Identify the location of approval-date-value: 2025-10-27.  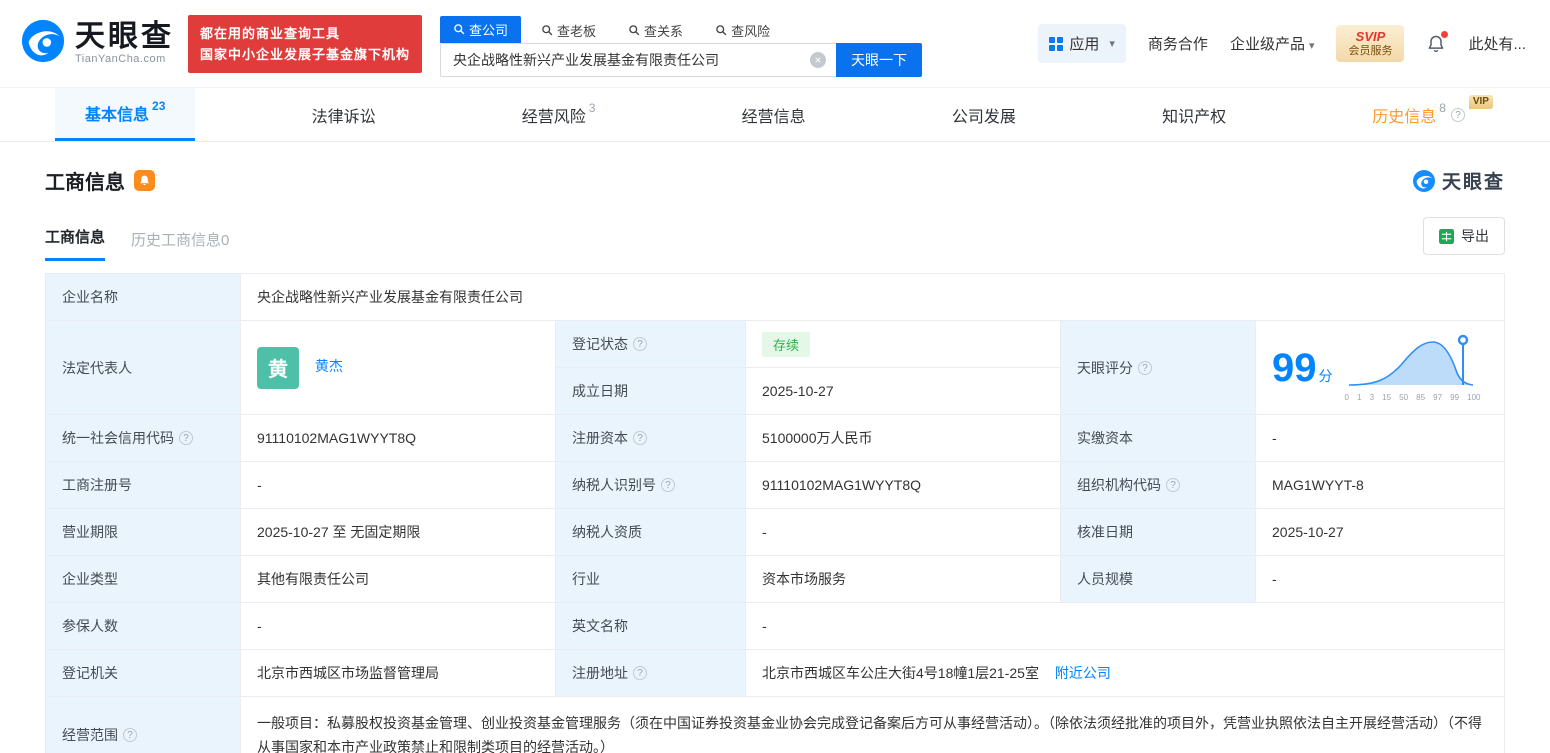
(1380, 532).